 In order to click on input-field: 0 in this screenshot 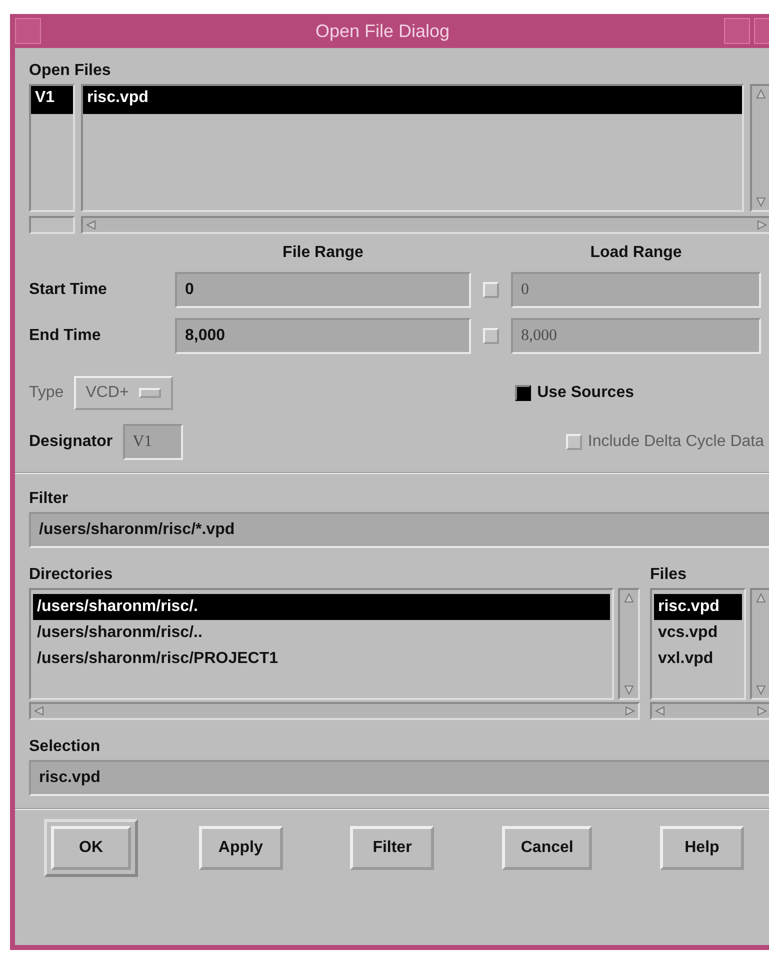, I will do `click(323, 290)`.